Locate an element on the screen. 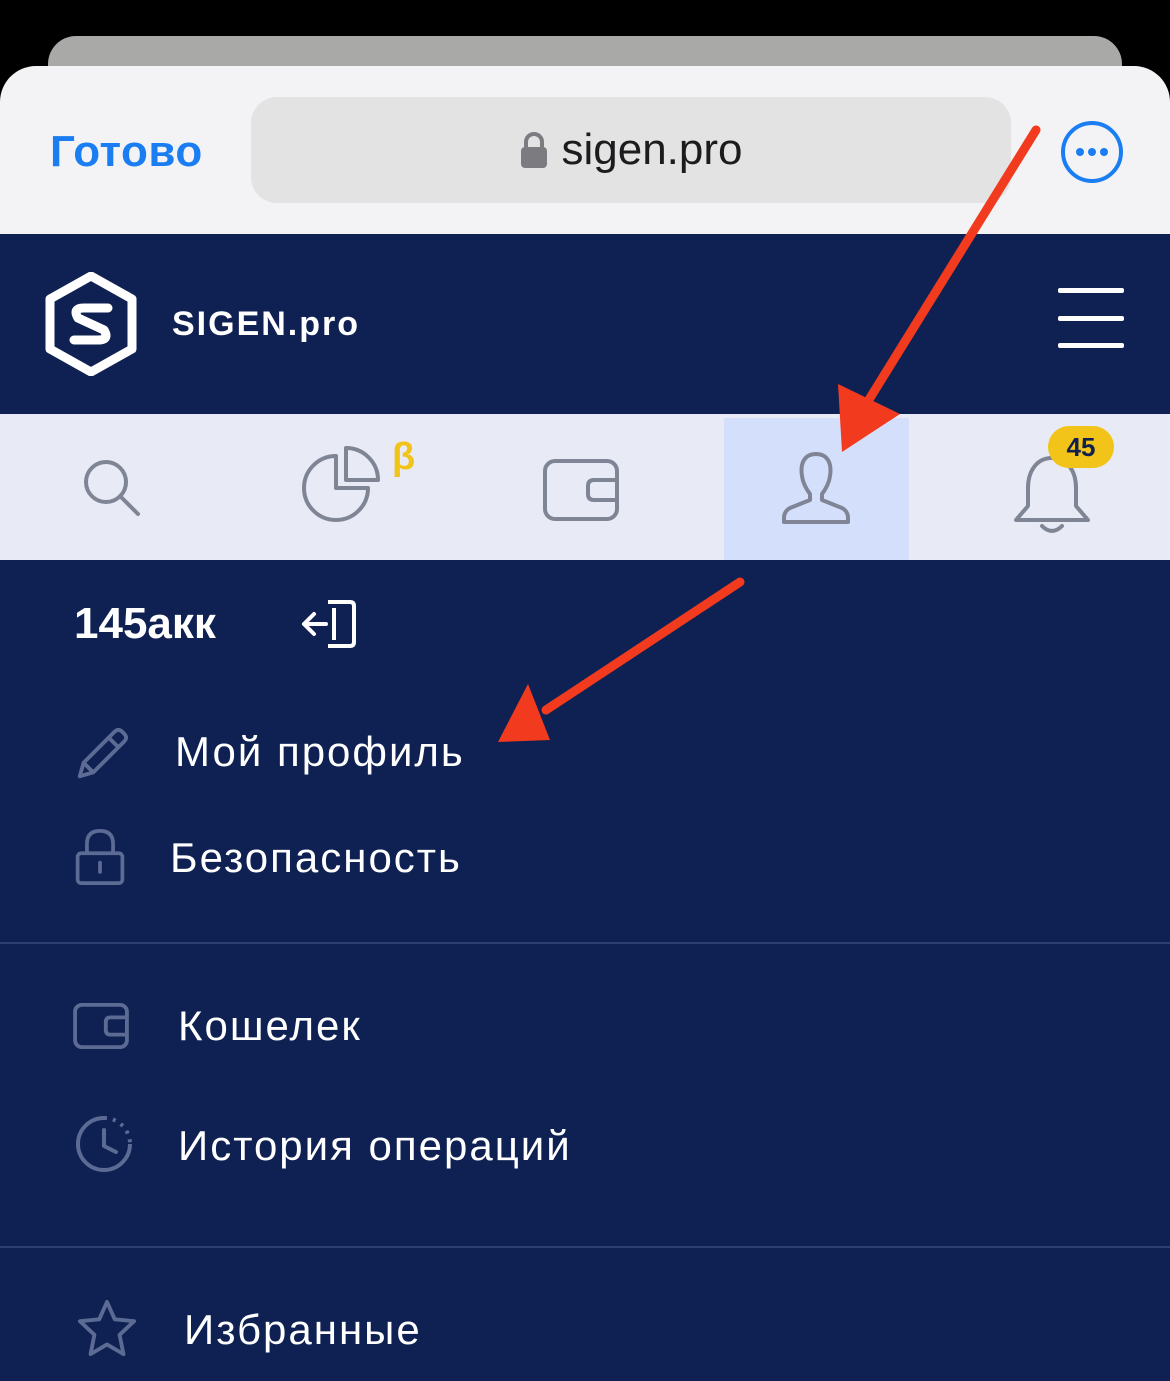  tab-statistics is located at coordinates (365, 487).